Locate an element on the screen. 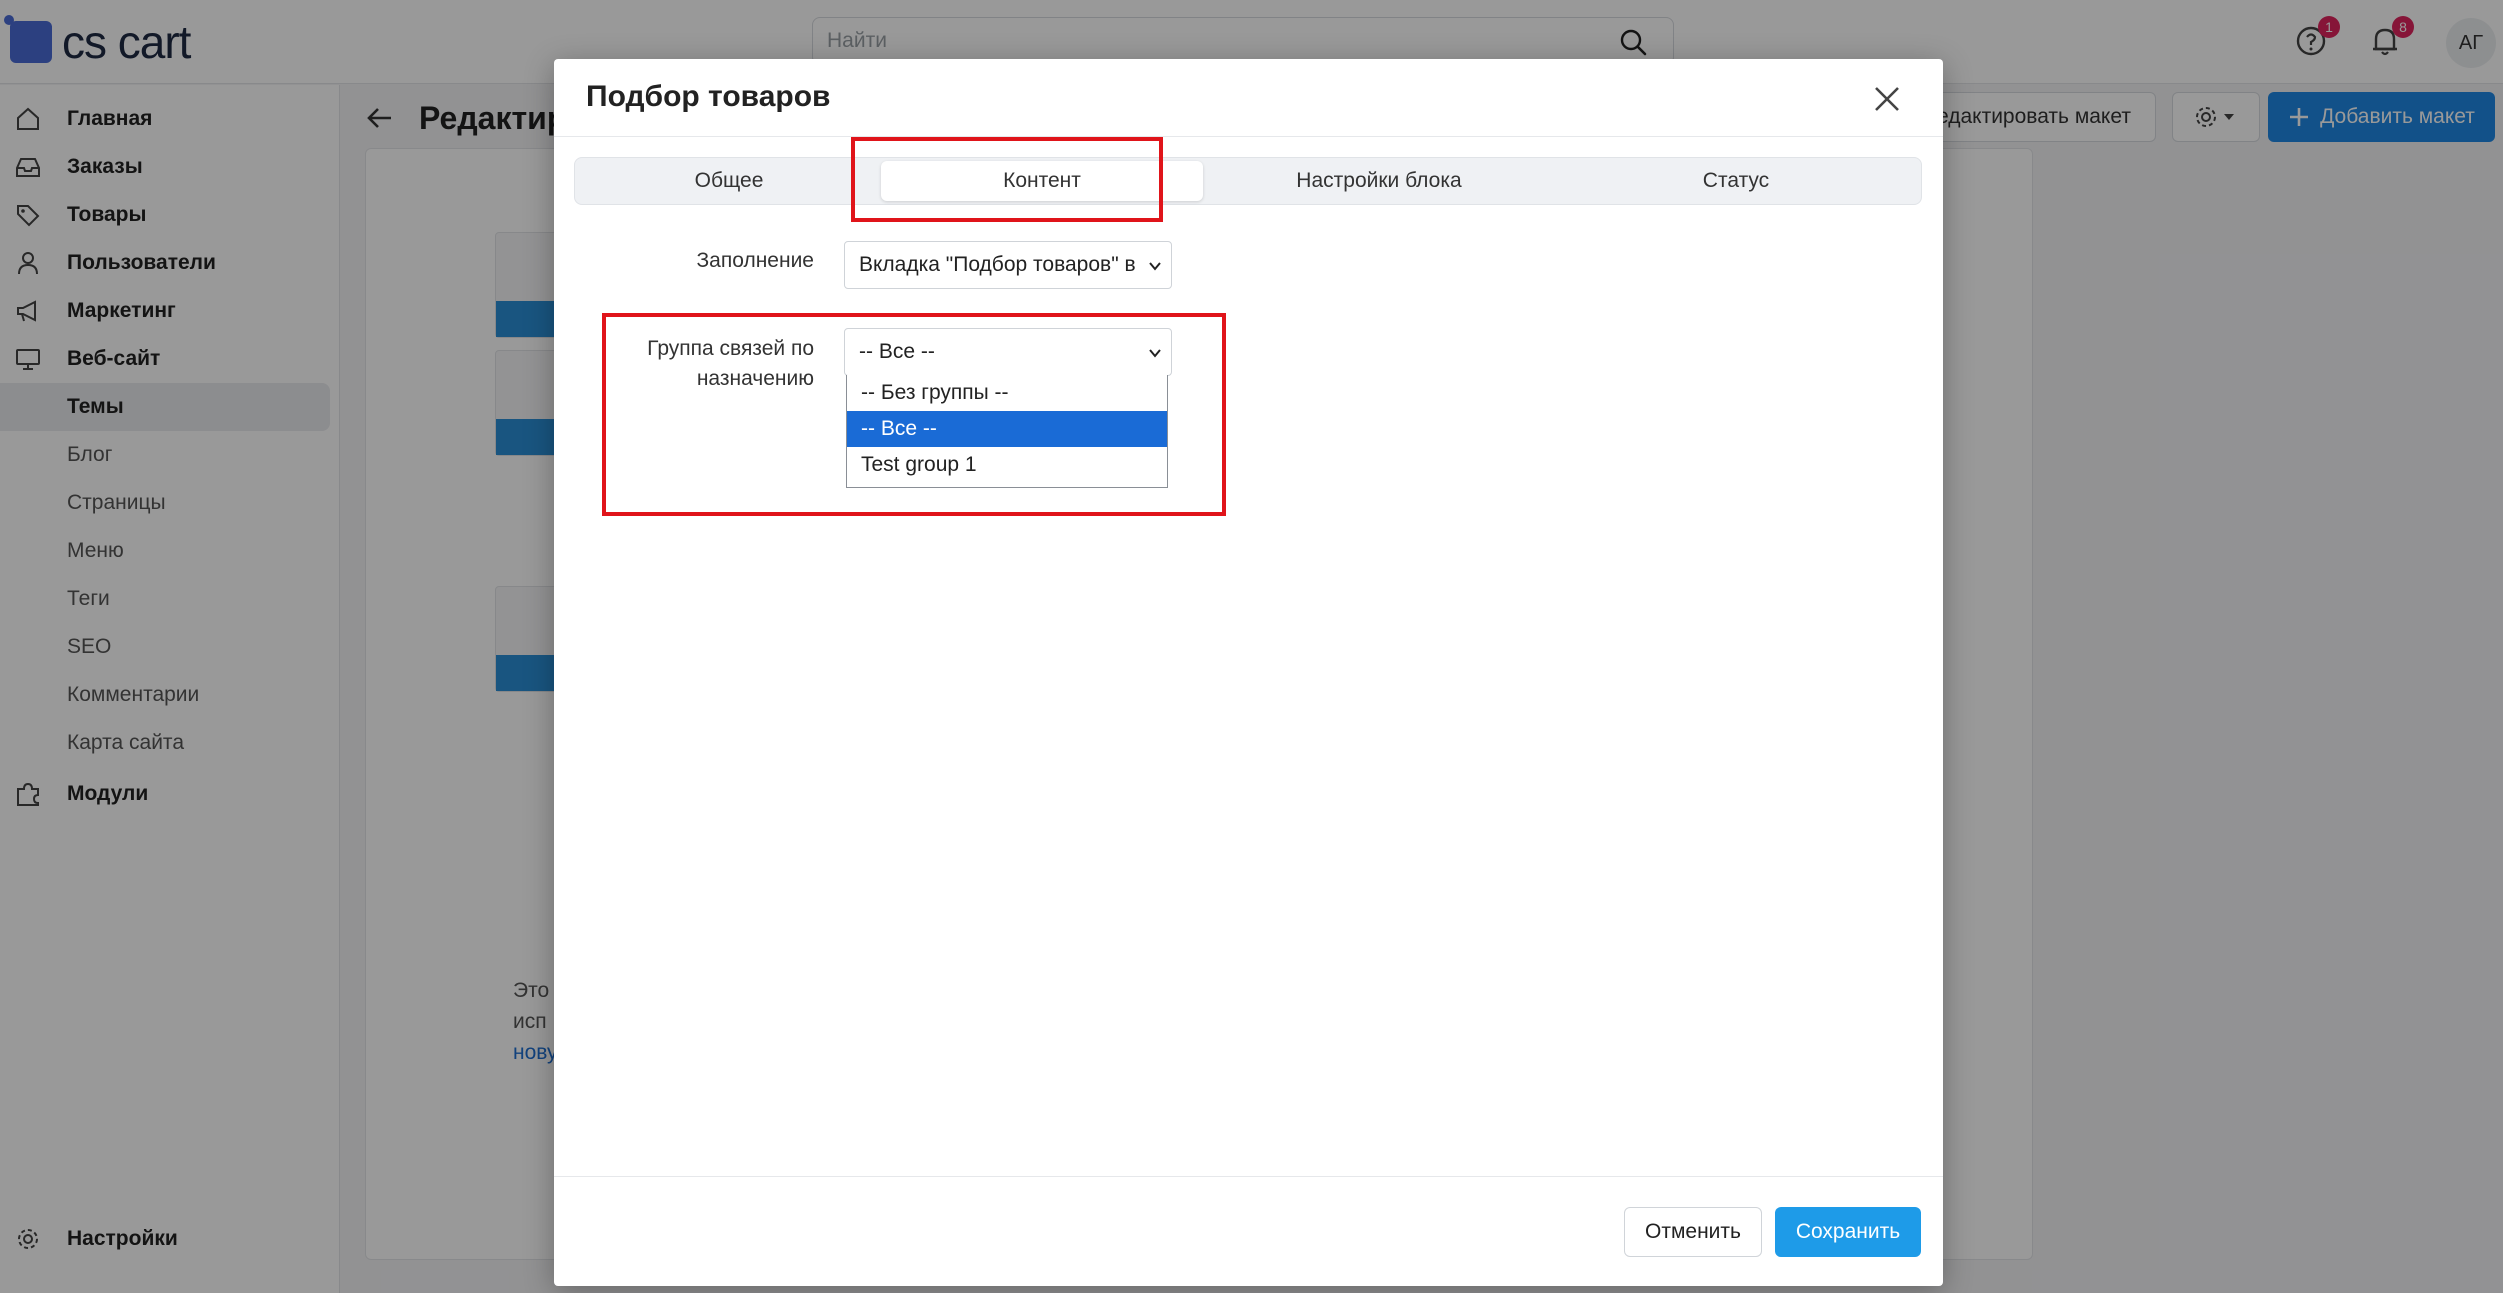 This screenshot has width=2503, height=1293. fill-select: Вкладка "Подбор товаров" в is located at coordinates (1008, 265).